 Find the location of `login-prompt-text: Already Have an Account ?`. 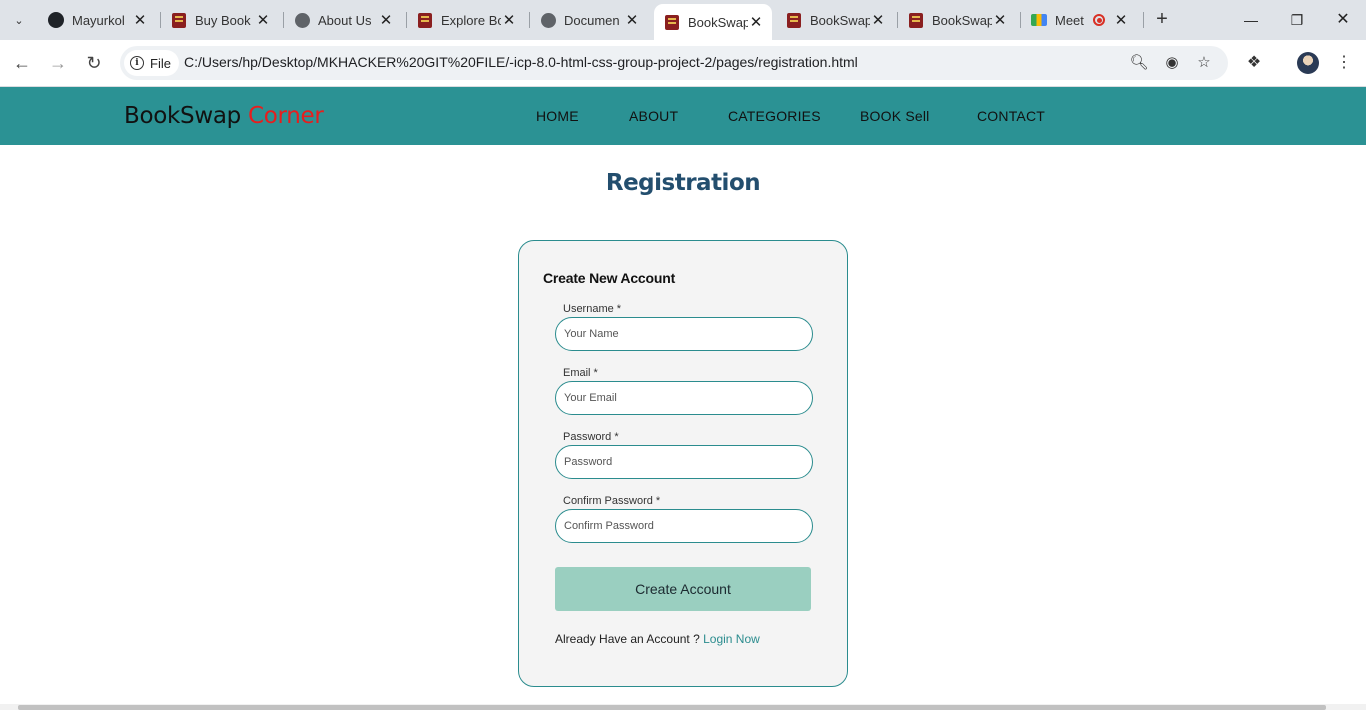

login-prompt-text: Already Have an Account ? is located at coordinates (627, 639).